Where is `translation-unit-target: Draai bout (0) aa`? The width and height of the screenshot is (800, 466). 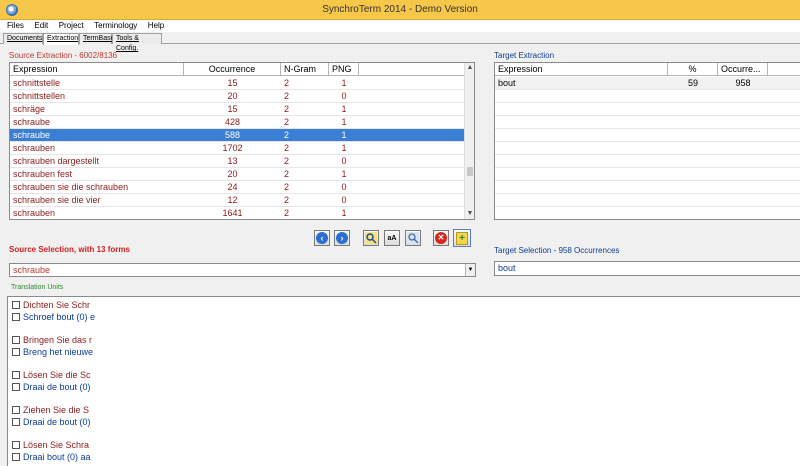 translation-unit-target: Draai bout (0) aa is located at coordinates (51, 457).